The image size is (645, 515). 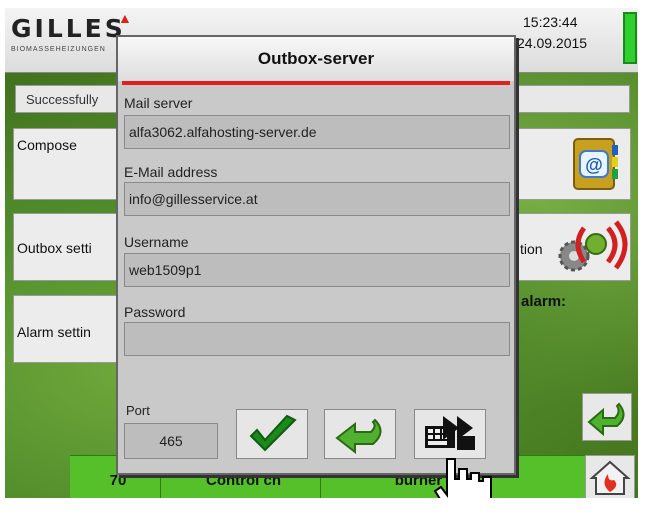 What do you see at coordinates (156, 242) in the screenshot?
I see `username-label: Username` at bounding box center [156, 242].